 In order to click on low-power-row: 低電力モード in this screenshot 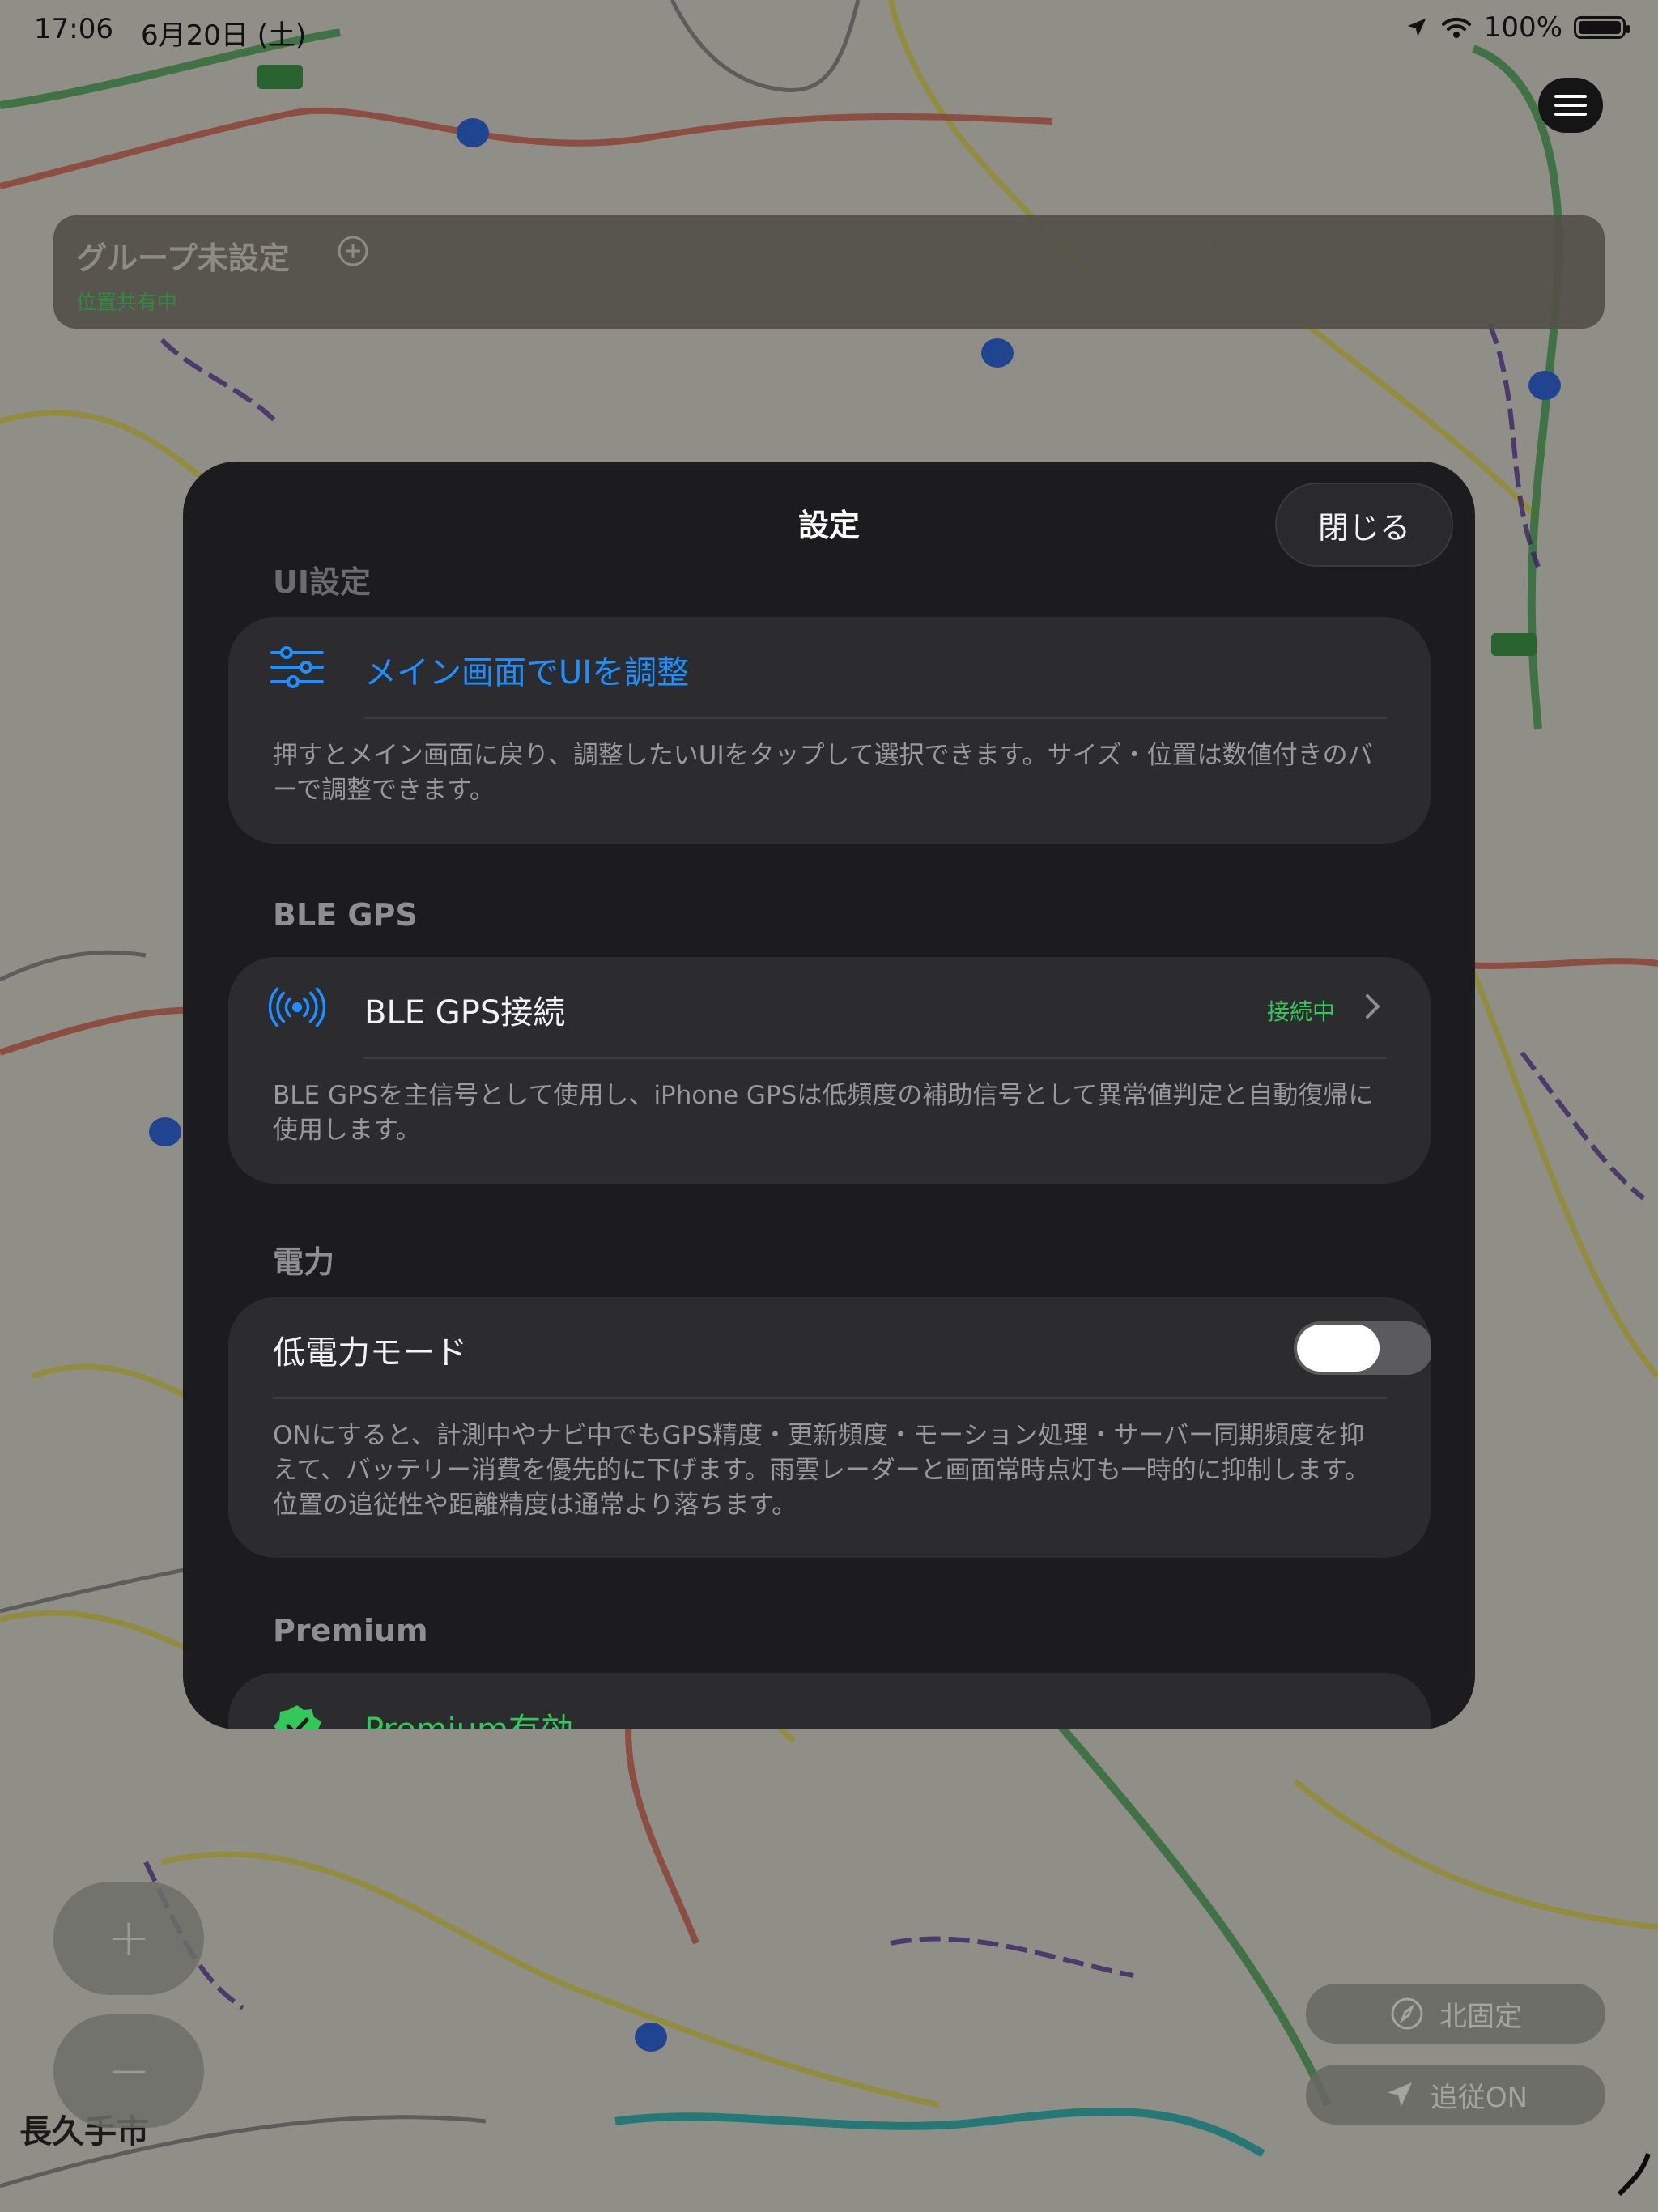, I will do `click(829, 1347)`.